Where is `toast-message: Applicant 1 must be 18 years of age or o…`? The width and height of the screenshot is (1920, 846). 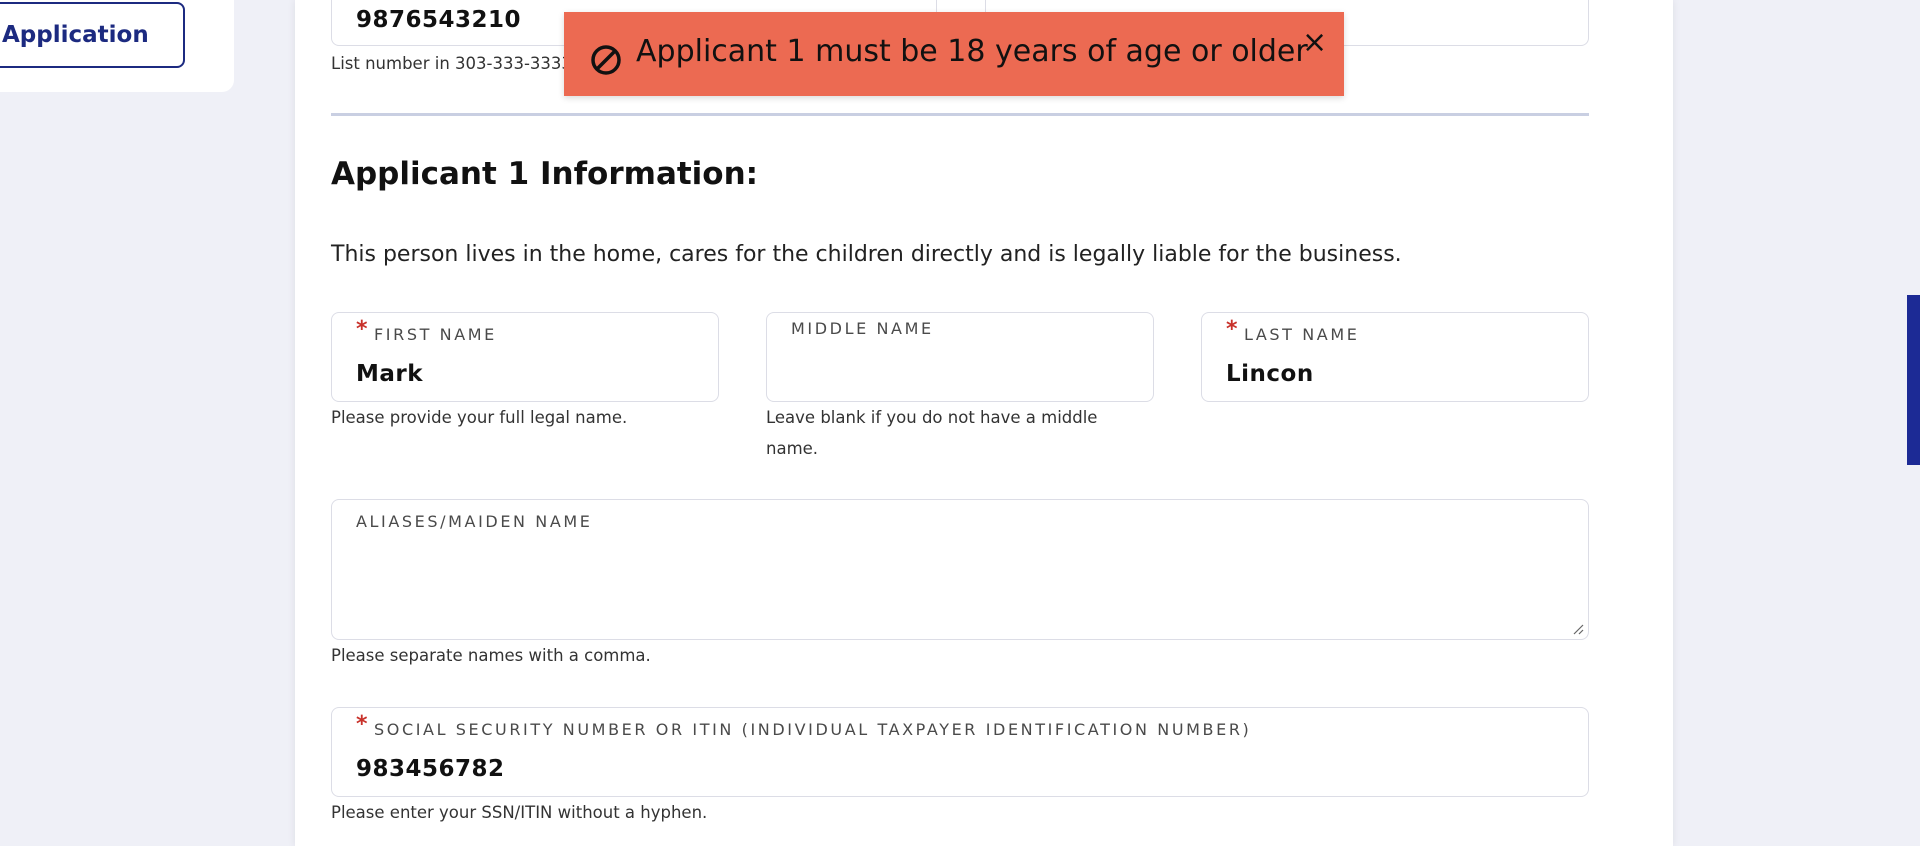
toast-message: Applicant 1 must be 18 years of age or o… is located at coordinates (972, 51).